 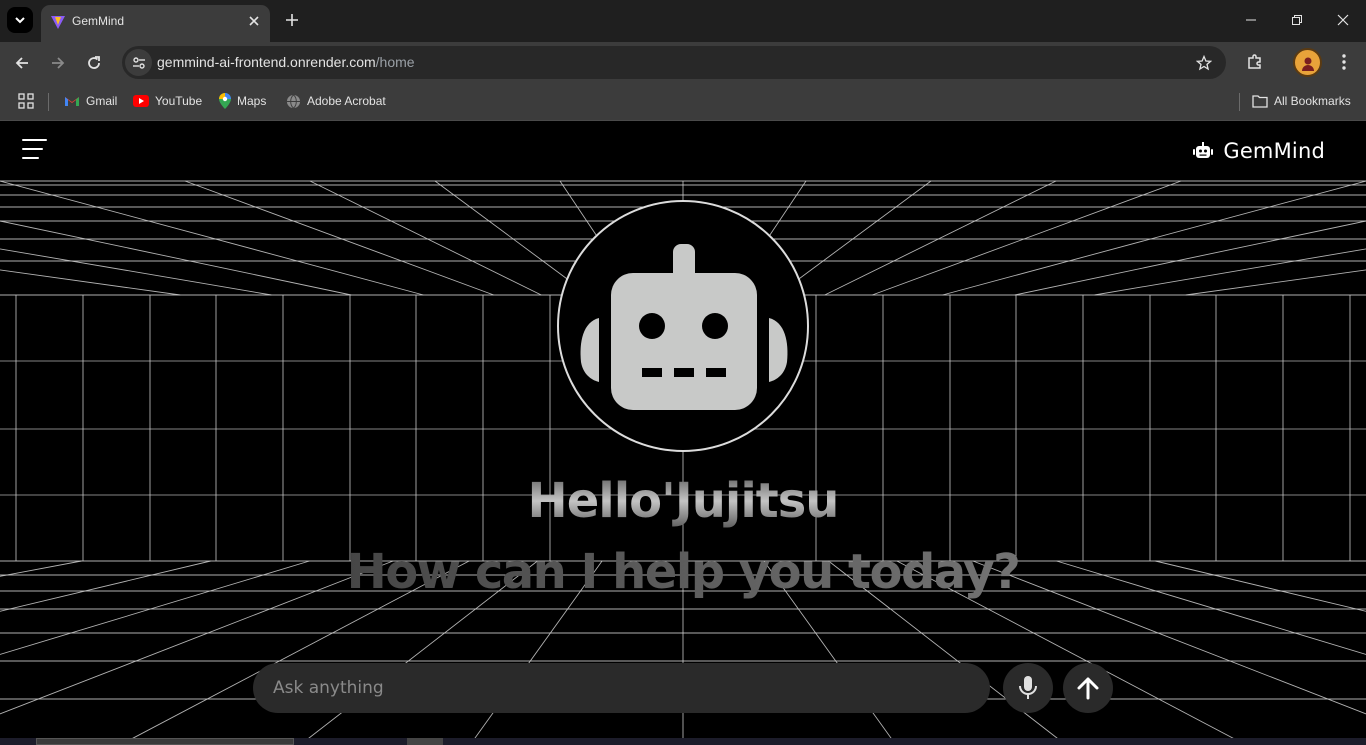 I want to click on brand: GemMind, so click(x=1259, y=151).